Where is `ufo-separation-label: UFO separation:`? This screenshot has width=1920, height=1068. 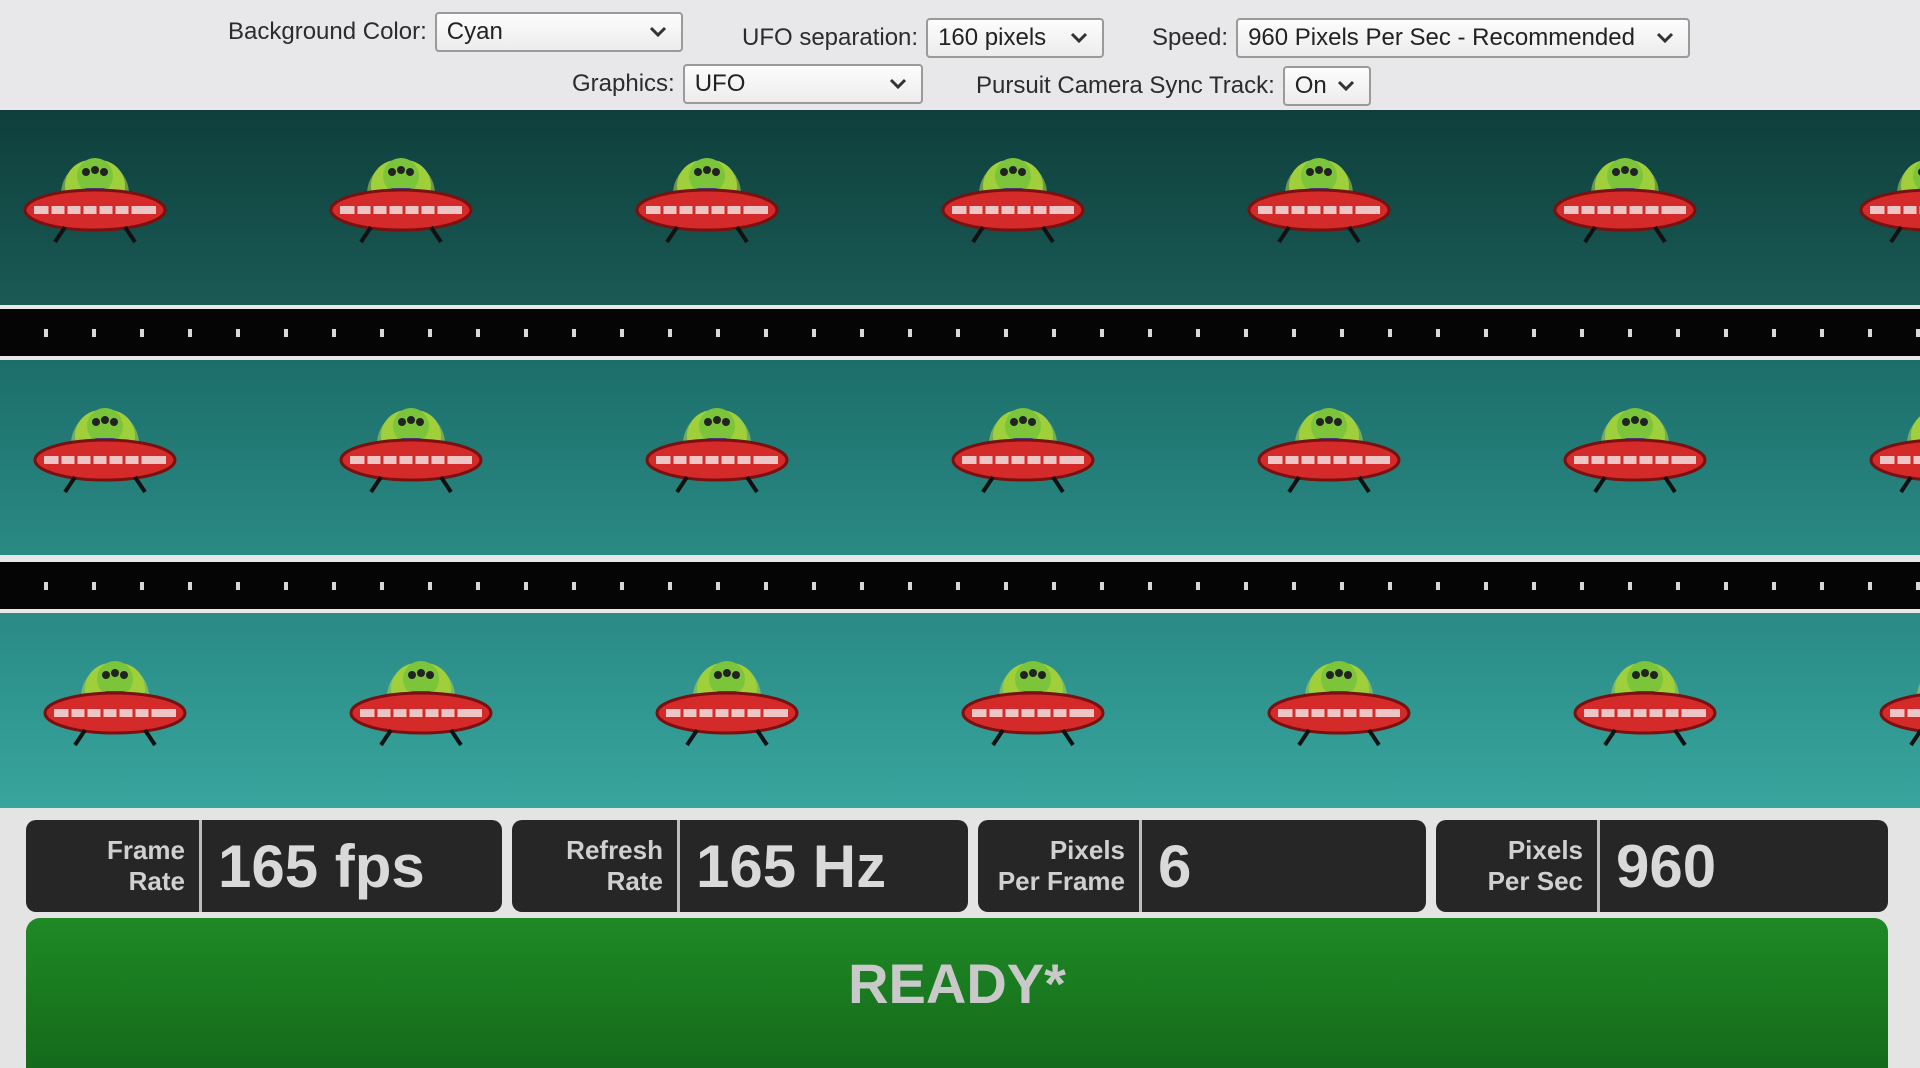
ufo-separation-label: UFO separation: is located at coordinates (830, 37).